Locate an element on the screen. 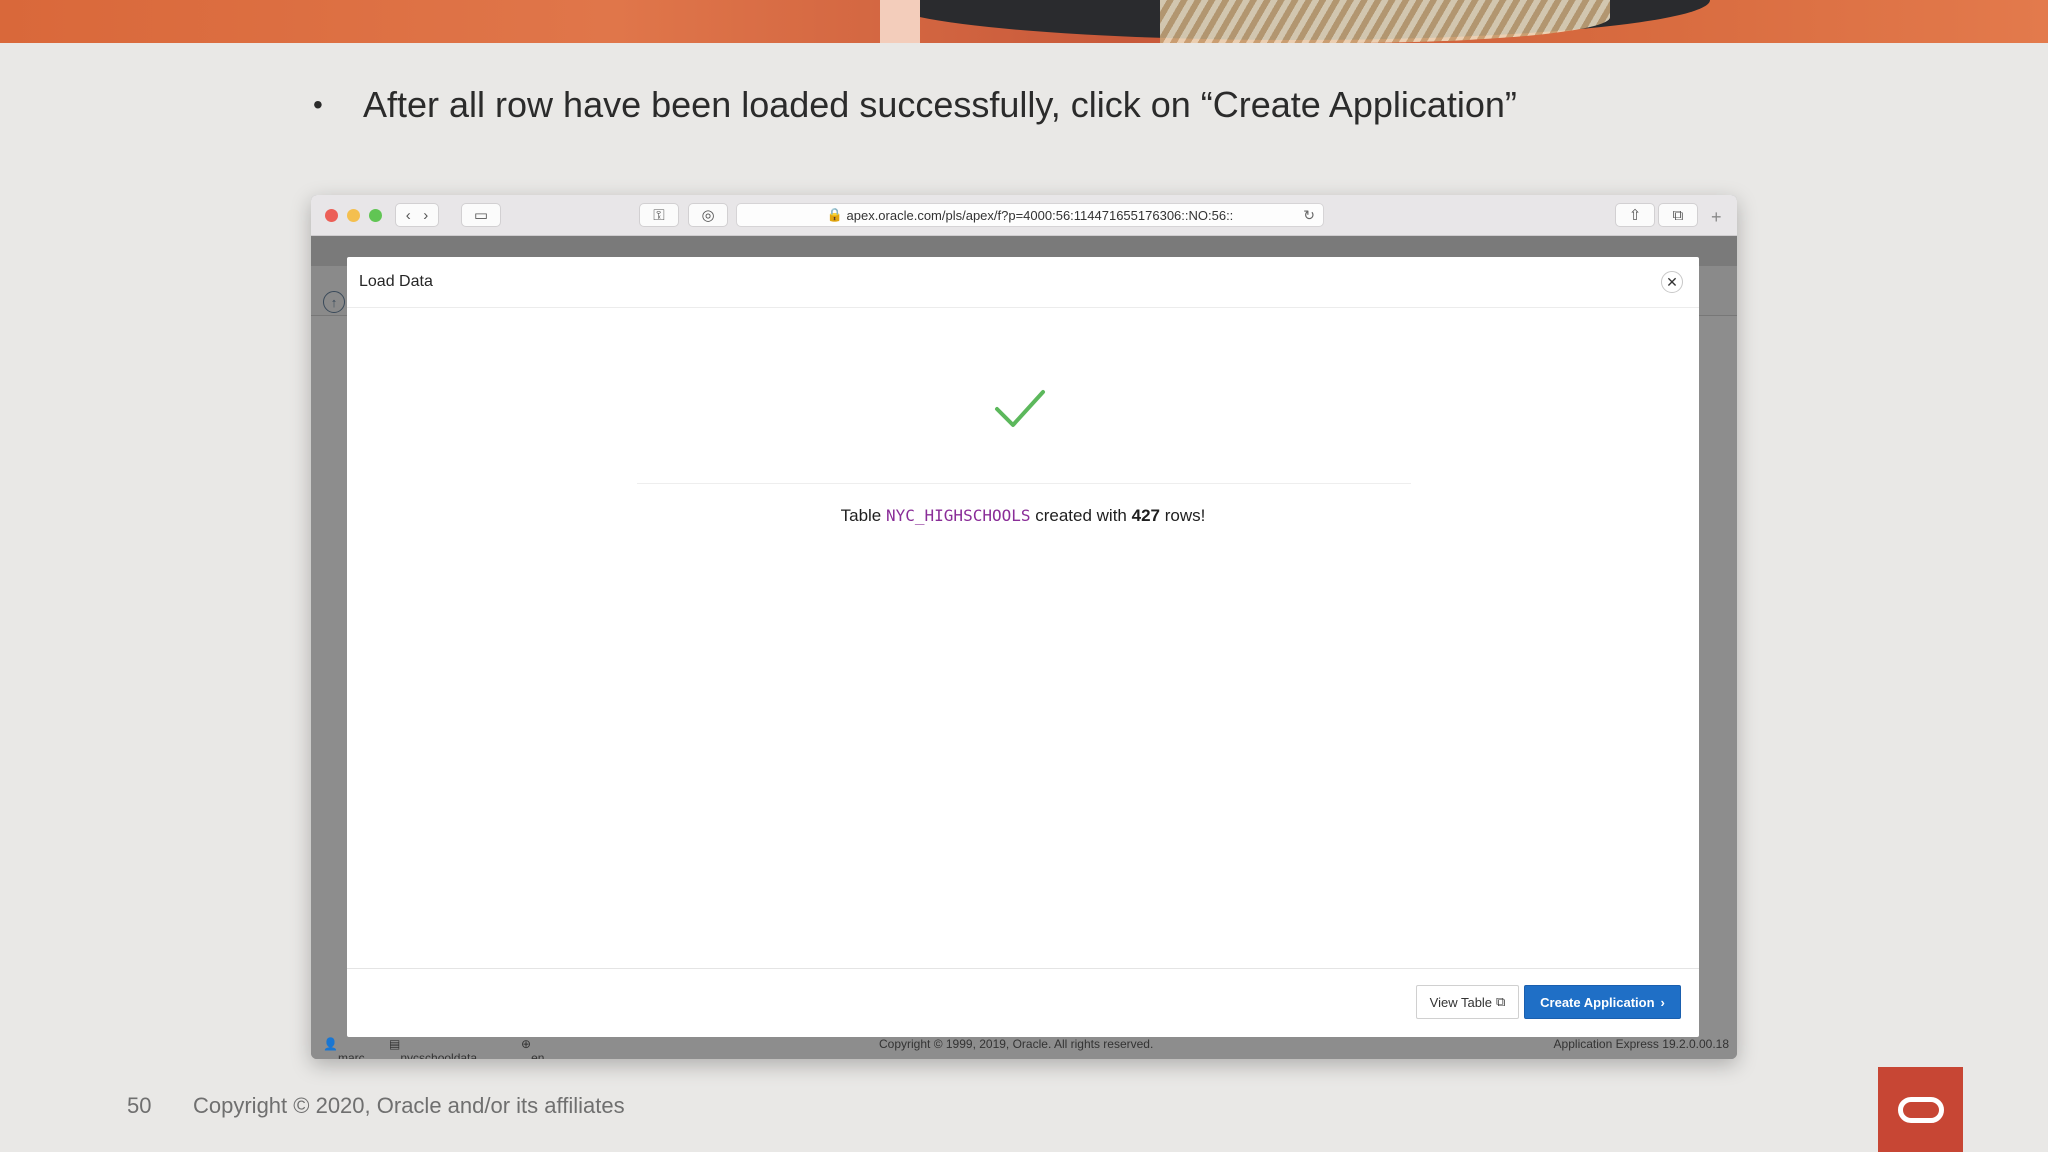 This screenshot has width=2048, height=1152. footer-workspace: ▤ nycschooldata is located at coordinates (433, 1048).